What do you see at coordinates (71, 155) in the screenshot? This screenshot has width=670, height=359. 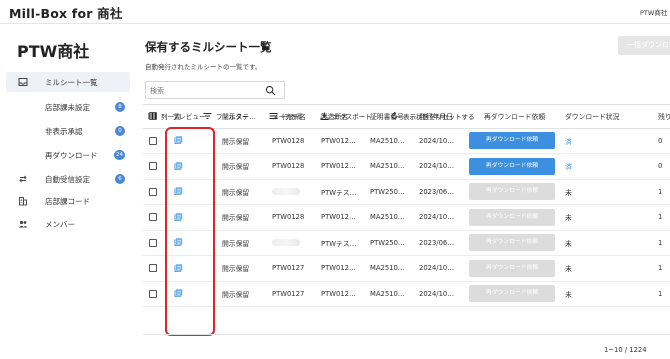 I see `sidebar-item-label: 再ダウンロード` at bounding box center [71, 155].